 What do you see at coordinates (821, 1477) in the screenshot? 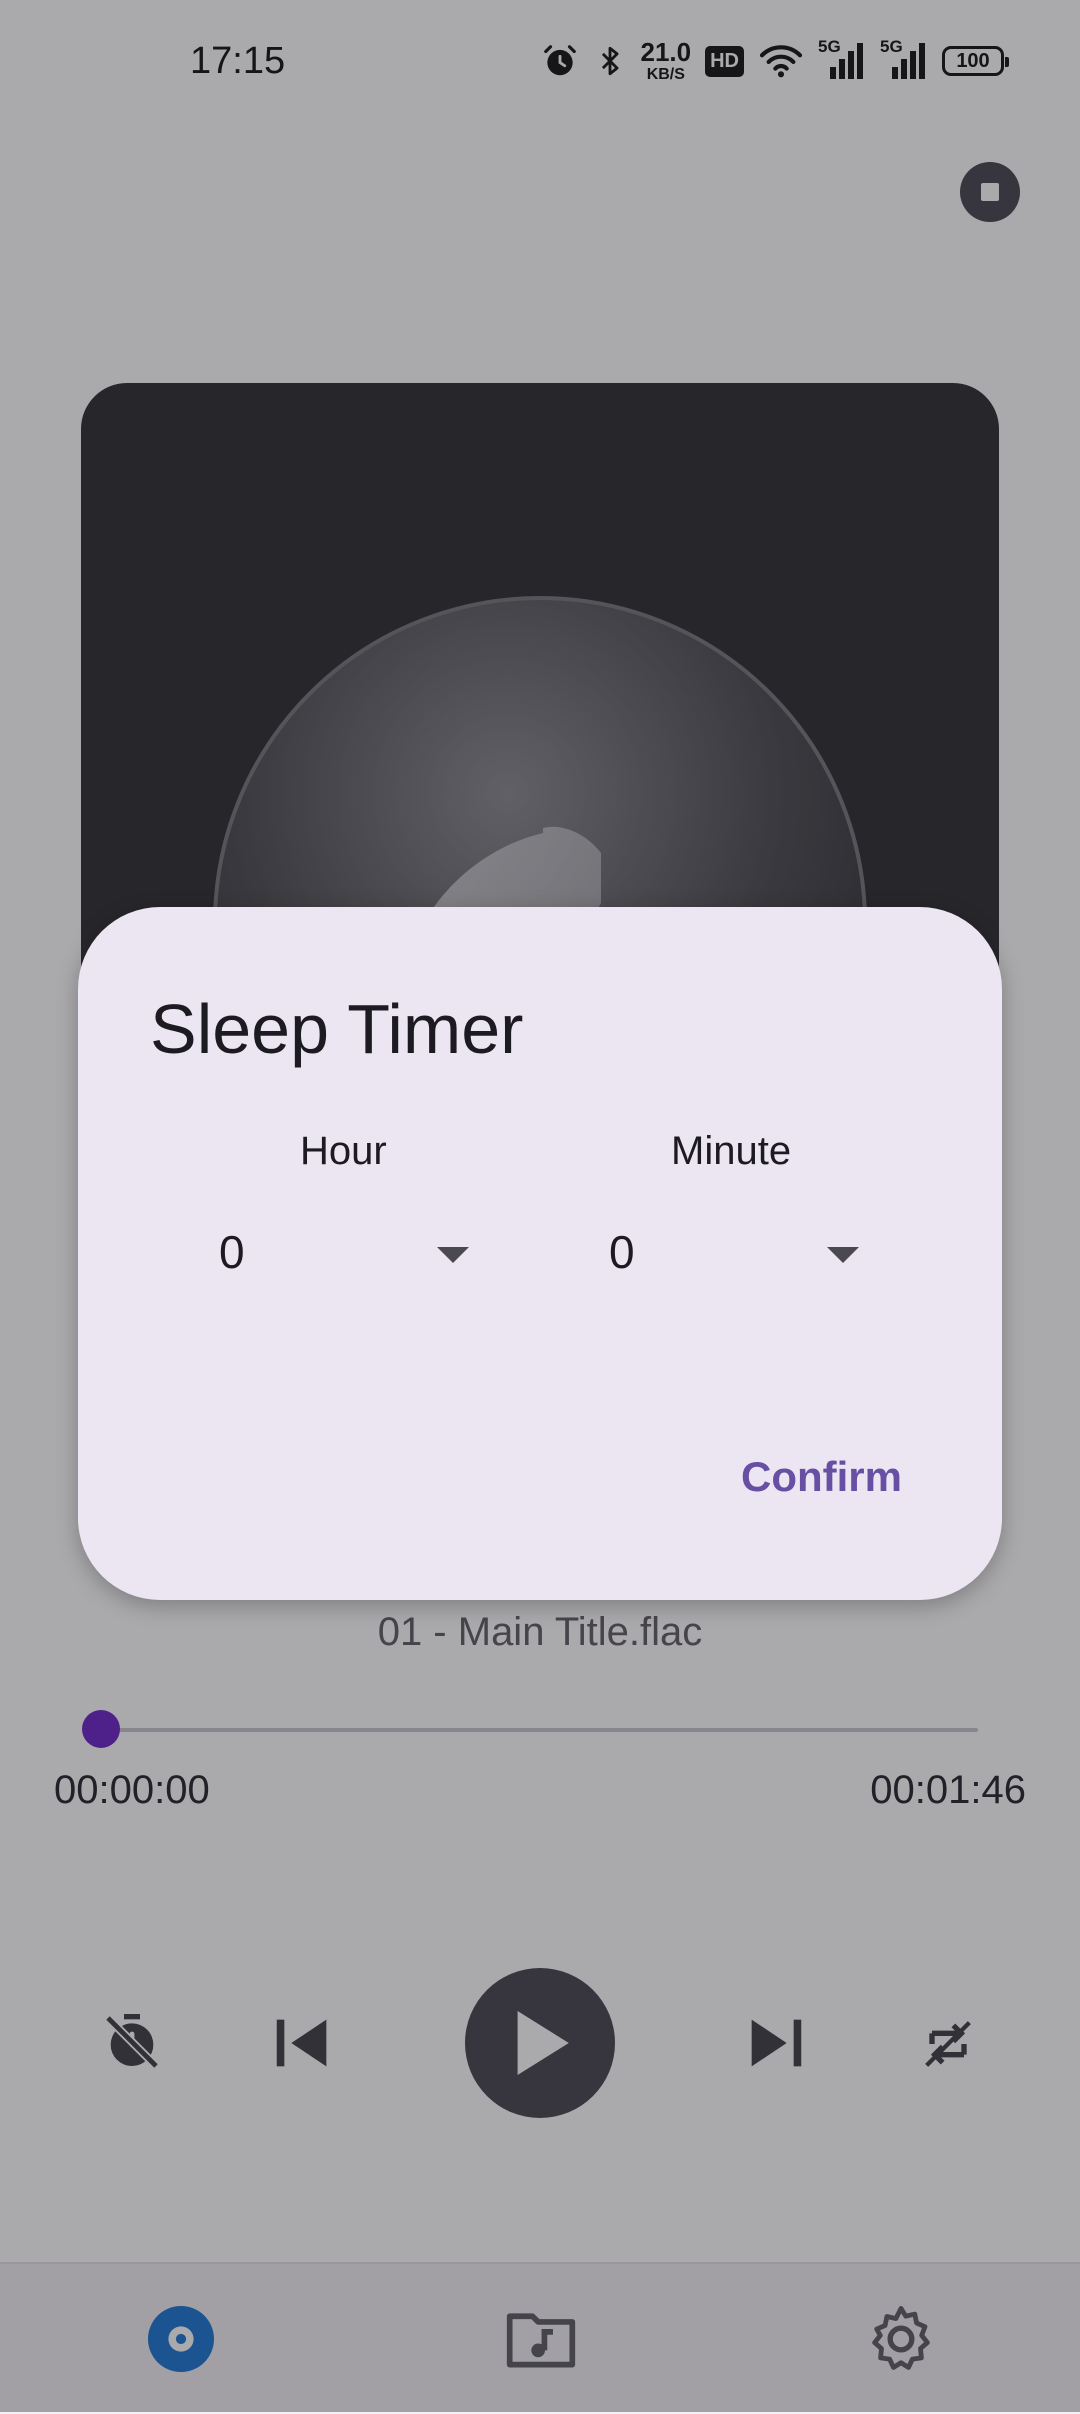
I see `confirm-button: Confirm` at bounding box center [821, 1477].